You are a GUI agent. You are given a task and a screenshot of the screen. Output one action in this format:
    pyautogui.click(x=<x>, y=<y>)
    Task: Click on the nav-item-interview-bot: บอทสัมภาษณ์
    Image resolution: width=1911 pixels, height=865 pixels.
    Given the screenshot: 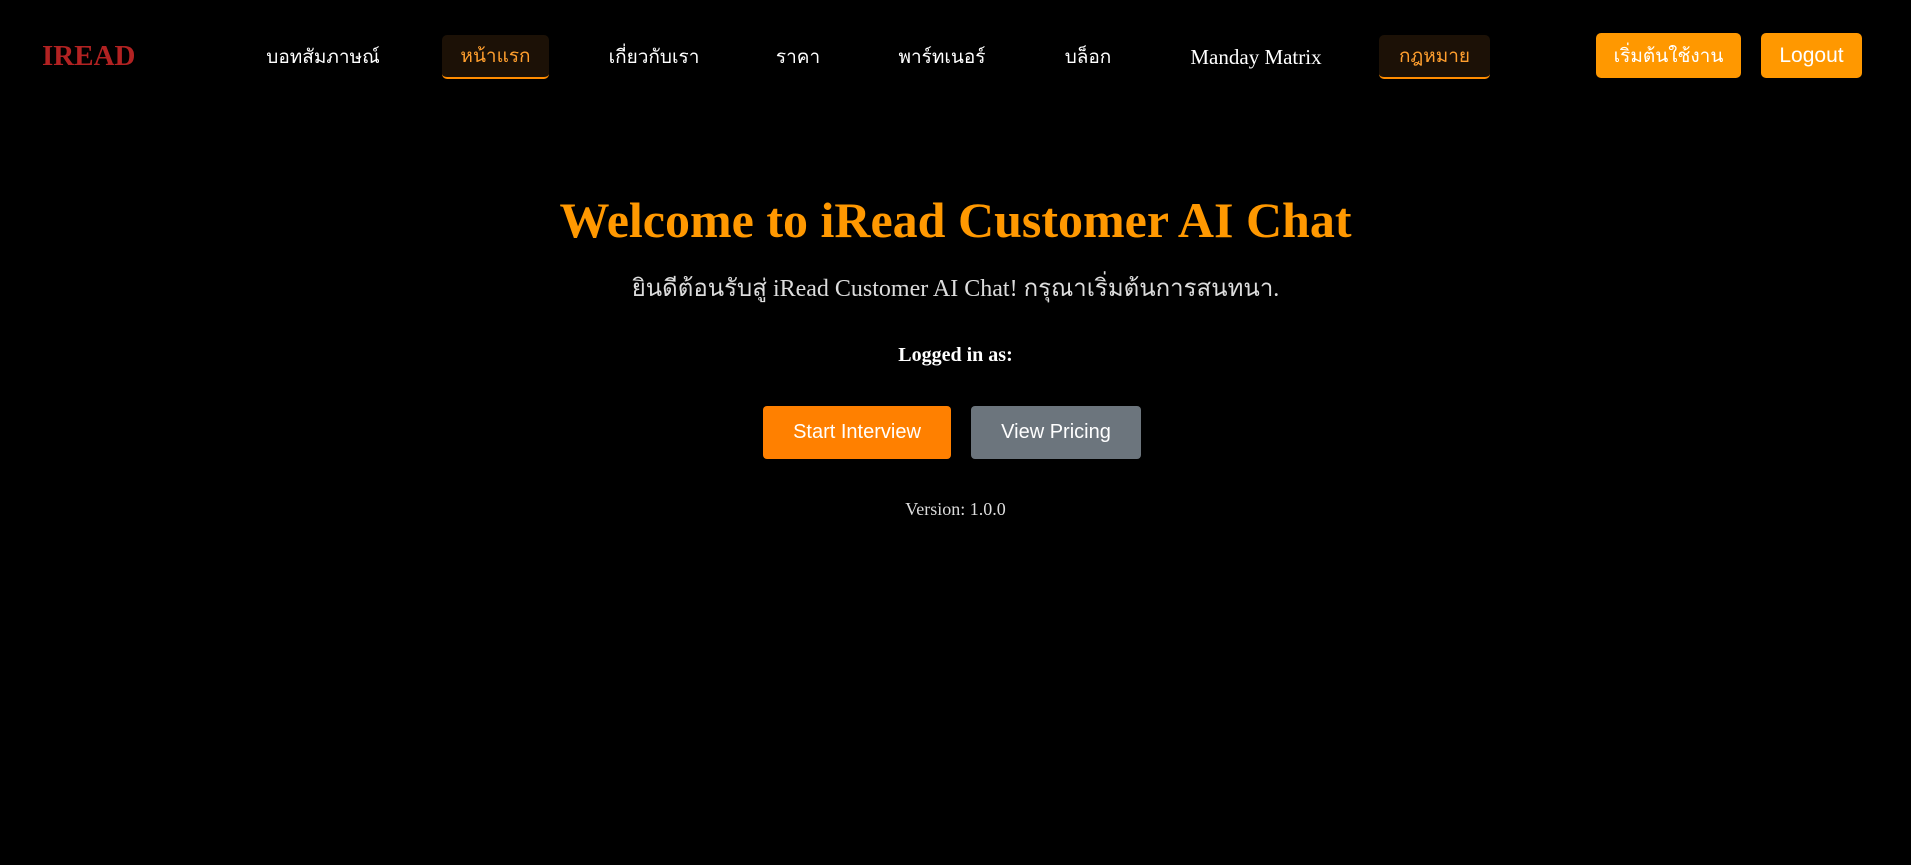 What is the action you would take?
    pyautogui.click(x=323, y=57)
    